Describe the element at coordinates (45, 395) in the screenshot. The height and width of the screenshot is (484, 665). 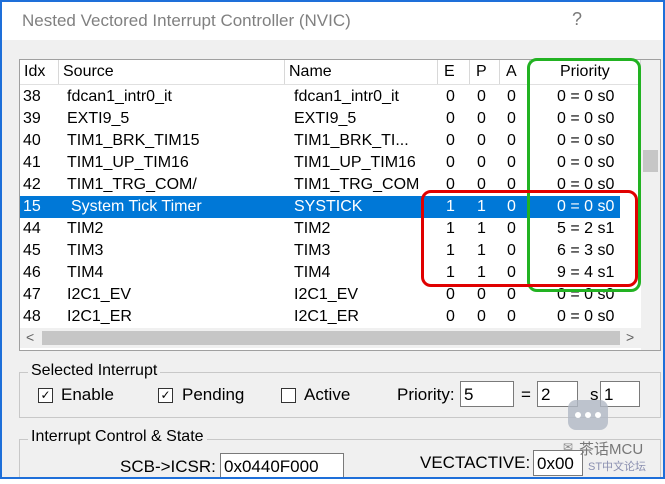
I see `enable-checkbox: ✓` at that location.